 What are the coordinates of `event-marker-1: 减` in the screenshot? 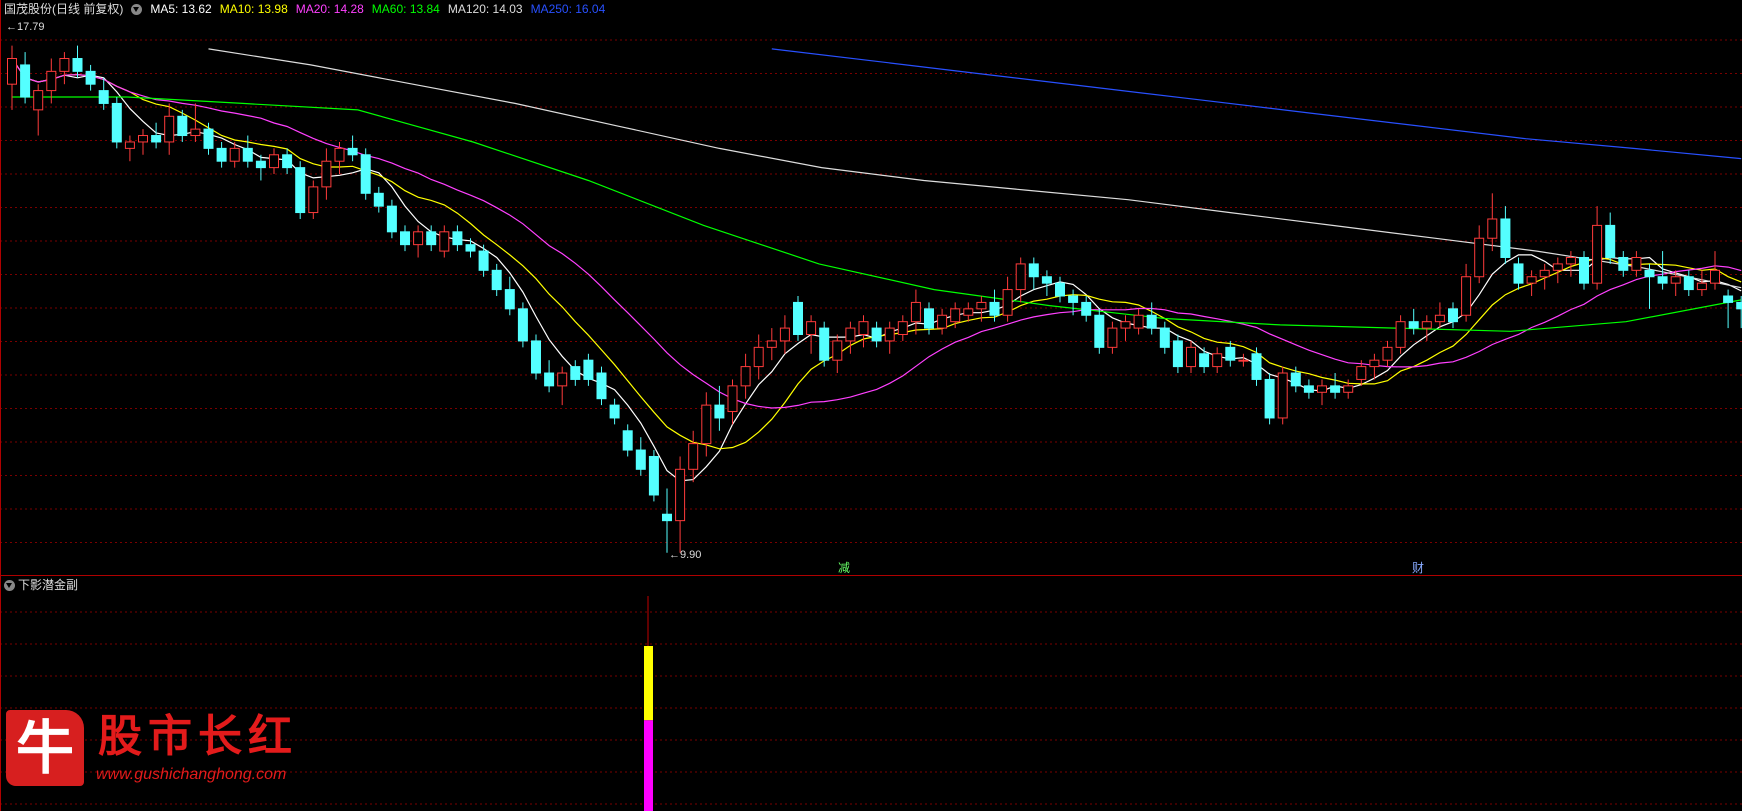 It's located at (844, 568).